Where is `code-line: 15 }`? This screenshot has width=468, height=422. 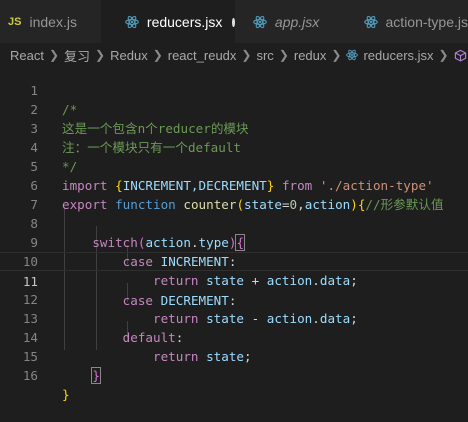 code-line: 15 } is located at coordinates (234, 356).